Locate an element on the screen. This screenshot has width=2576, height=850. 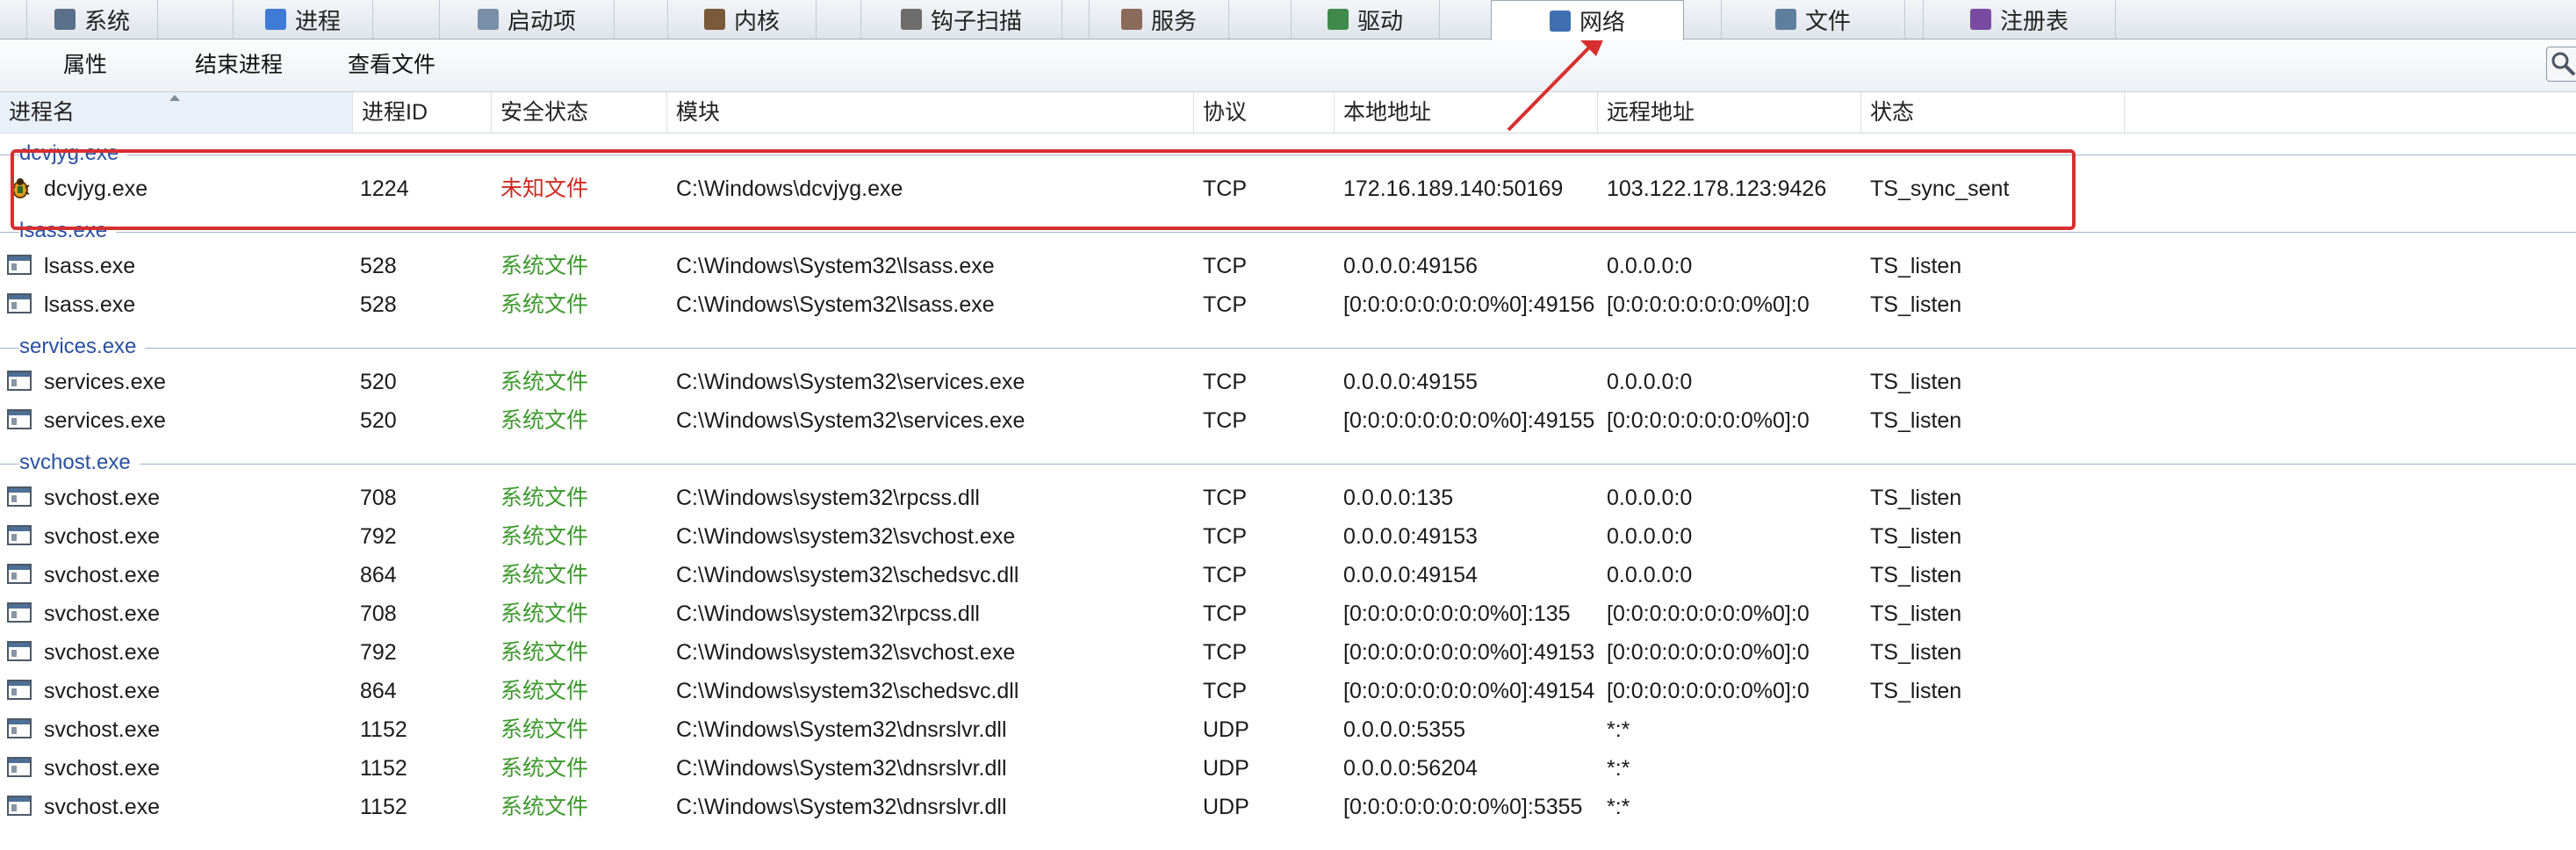
file-document-icon is located at coordinates (1785, 19).